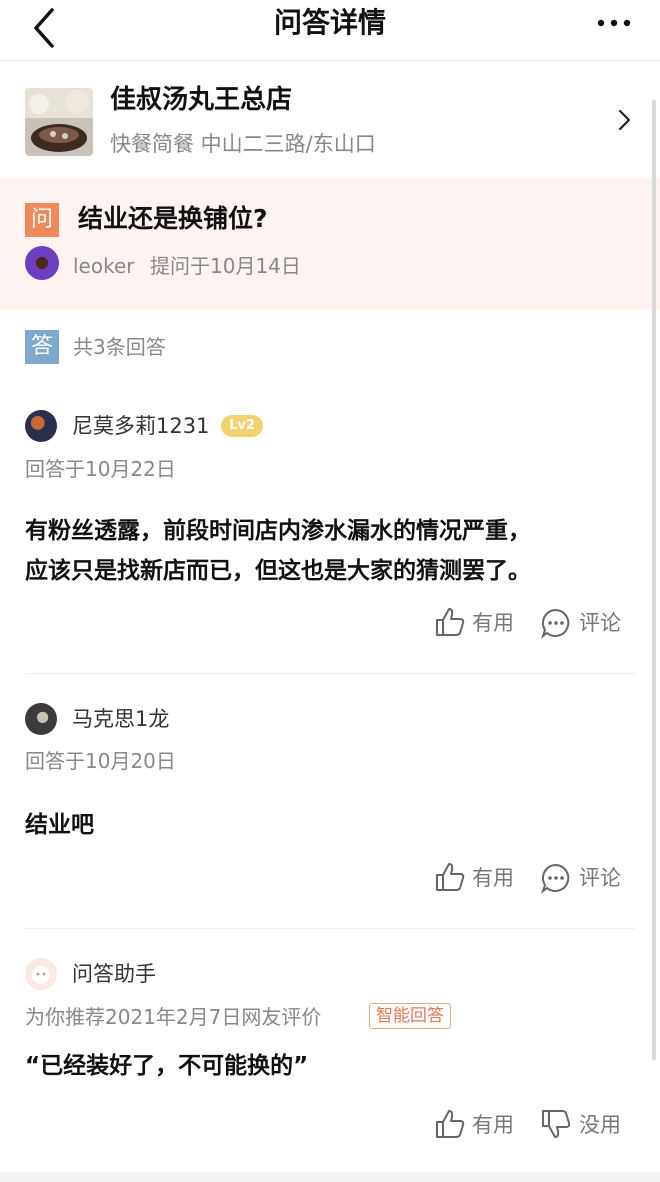  What do you see at coordinates (167, 1066) in the screenshot?
I see `answer-body: “已经装好了，不可能换的”` at bounding box center [167, 1066].